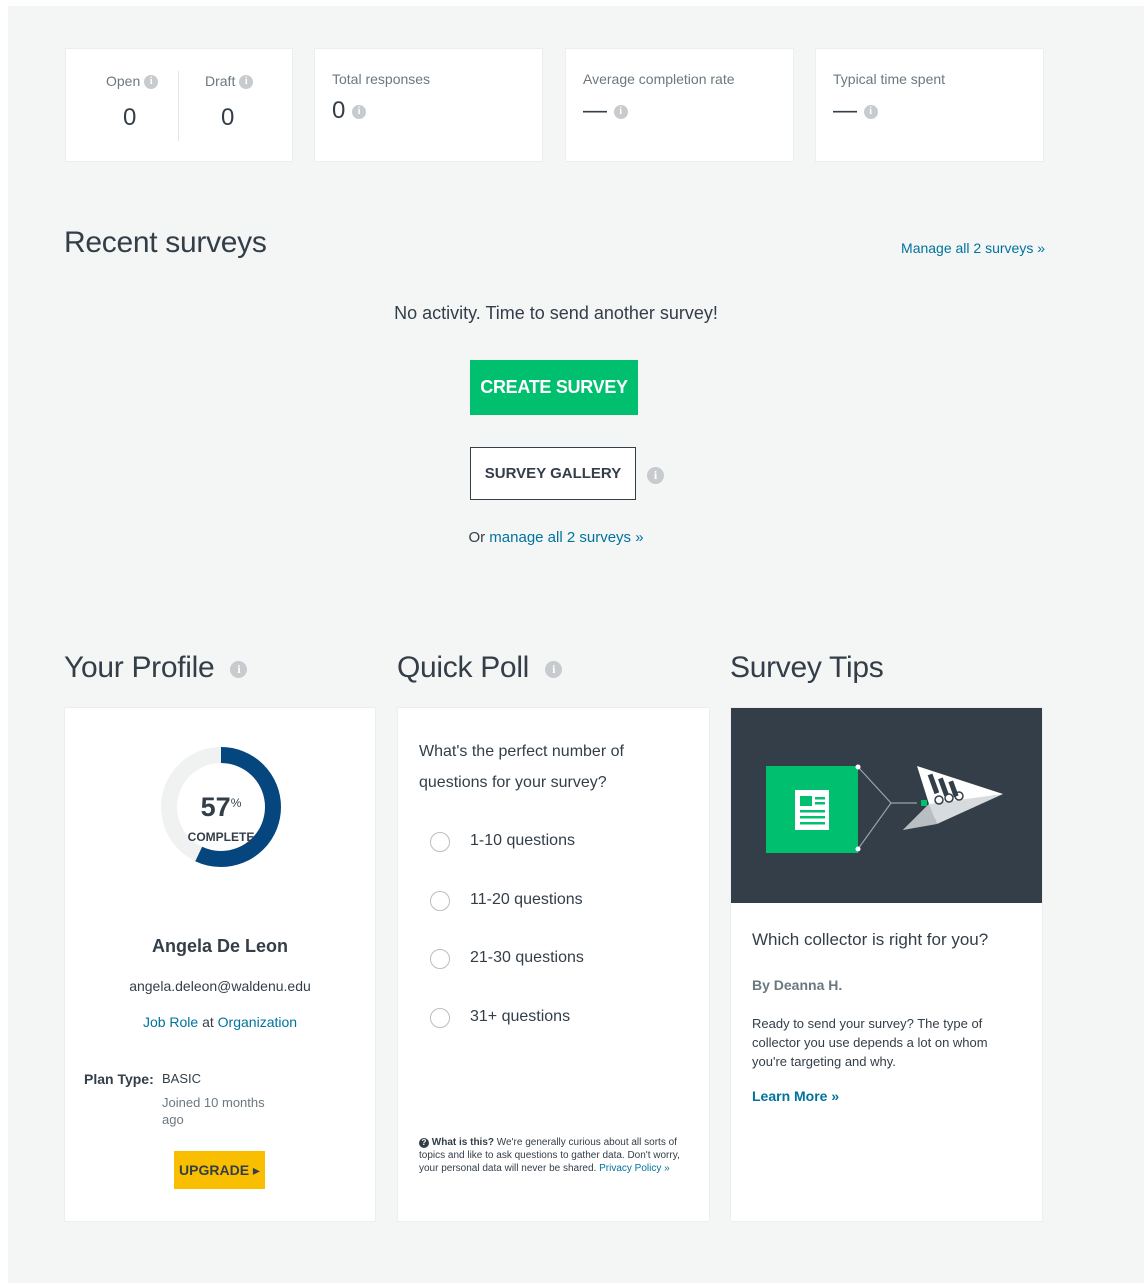 The image size is (1144, 1283). I want to click on poll-option-label: 31+ questions, so click(520, 1017).